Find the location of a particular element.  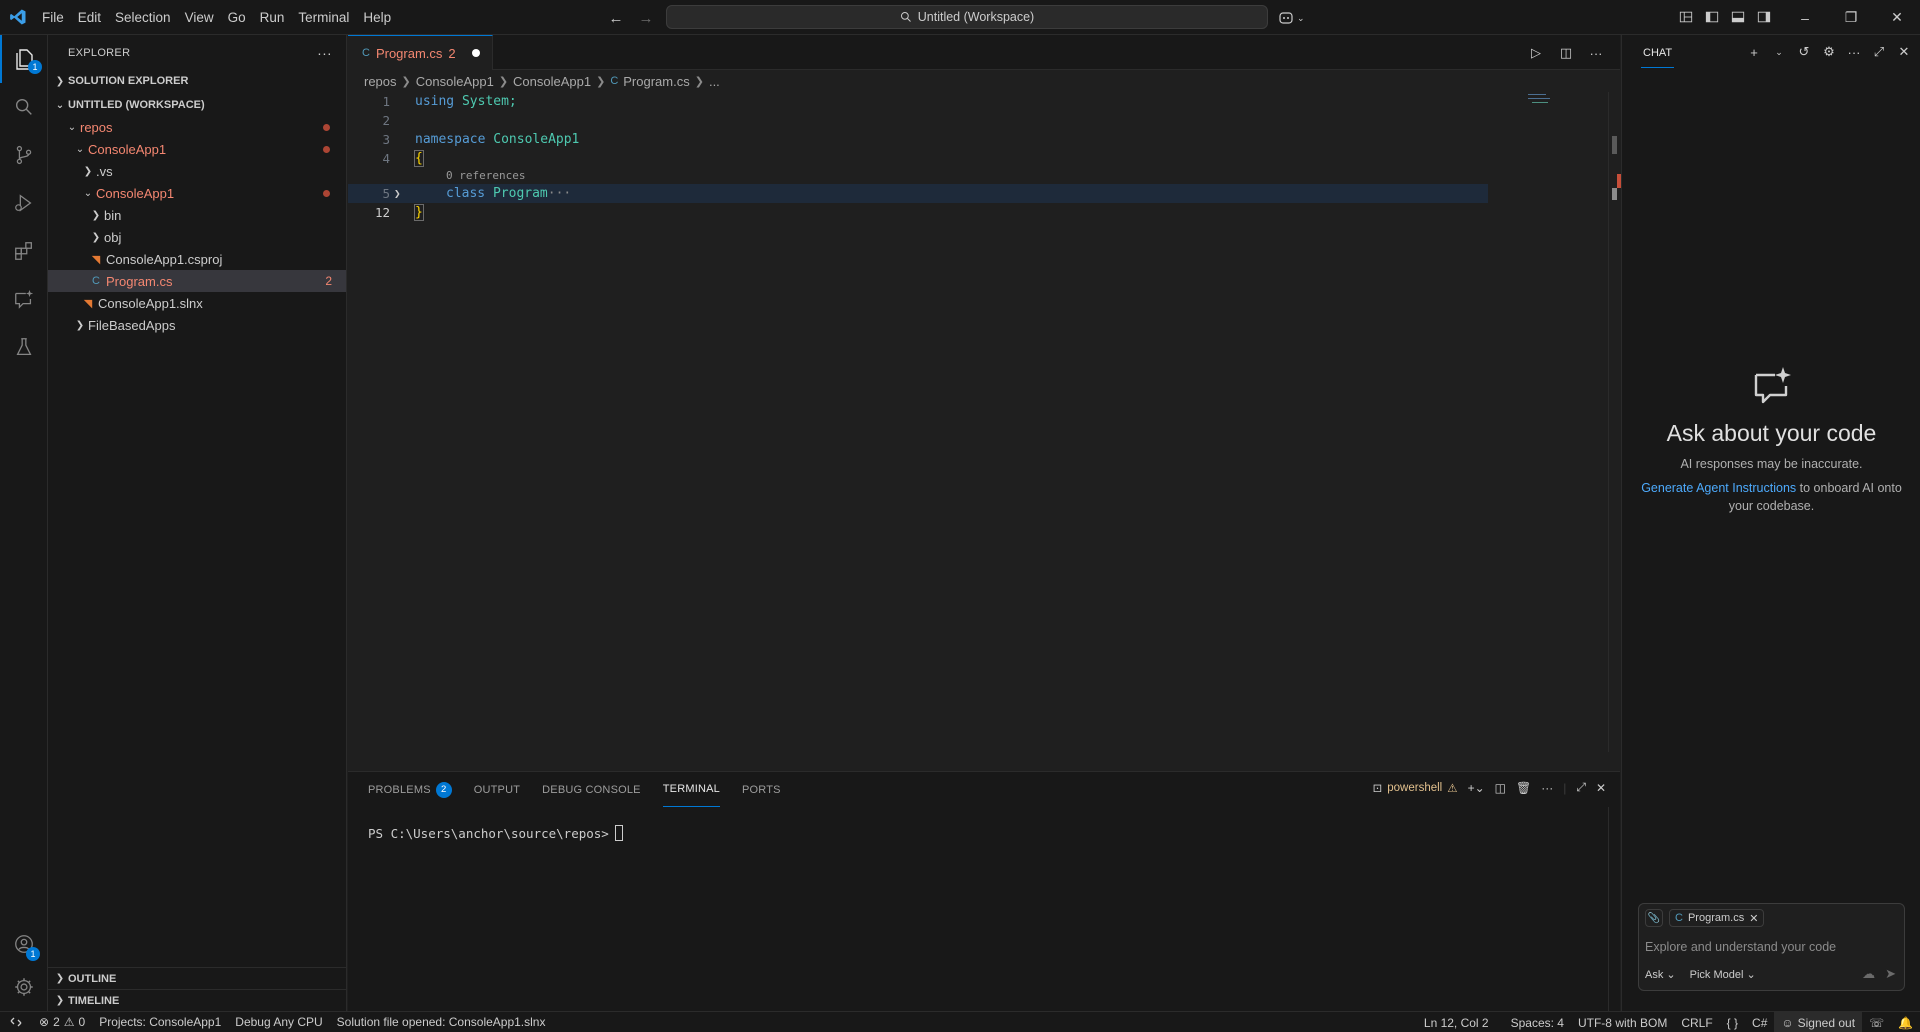

accounts-activity: 1 is located at coordinates (24, 944).